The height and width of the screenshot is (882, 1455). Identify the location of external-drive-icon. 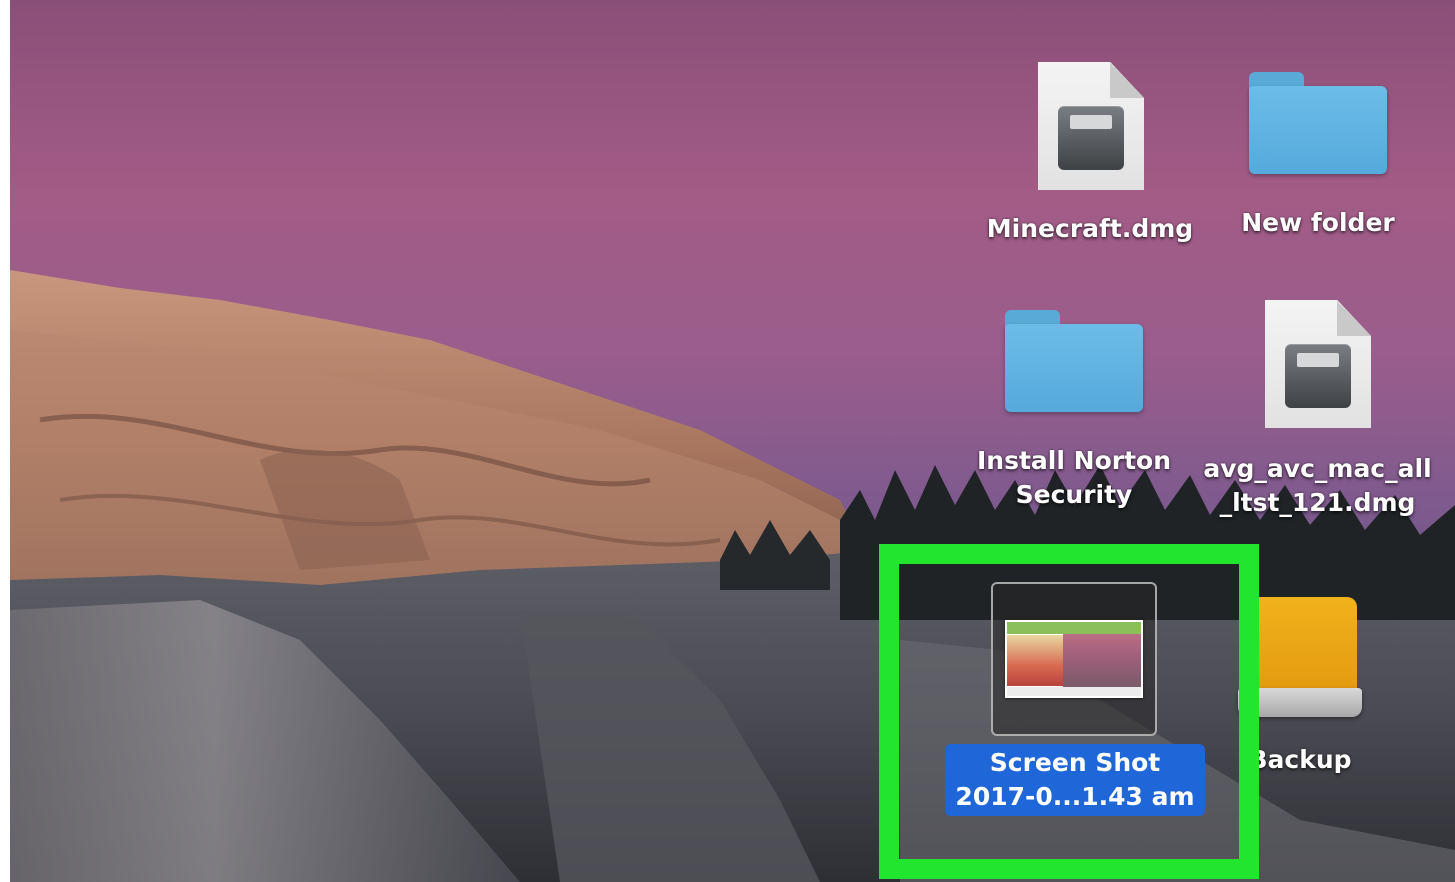
(1300, 657).